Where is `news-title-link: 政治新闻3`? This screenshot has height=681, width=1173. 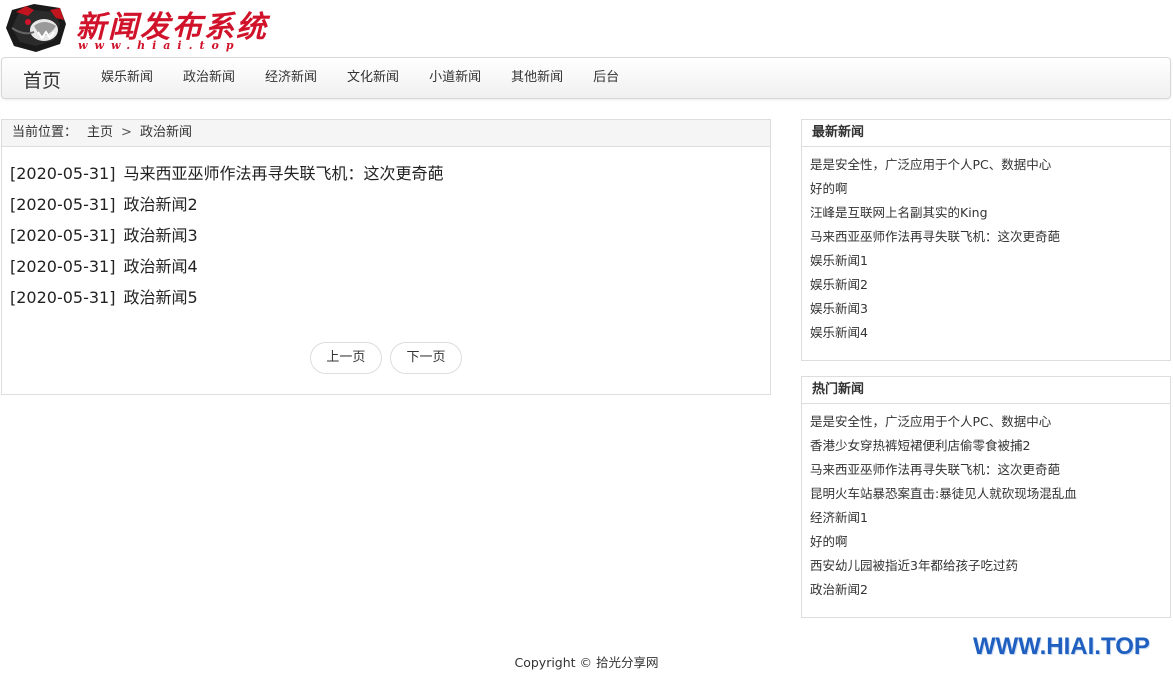 news-title-link: 政治新闻3 is located at coordinates (160, 235).